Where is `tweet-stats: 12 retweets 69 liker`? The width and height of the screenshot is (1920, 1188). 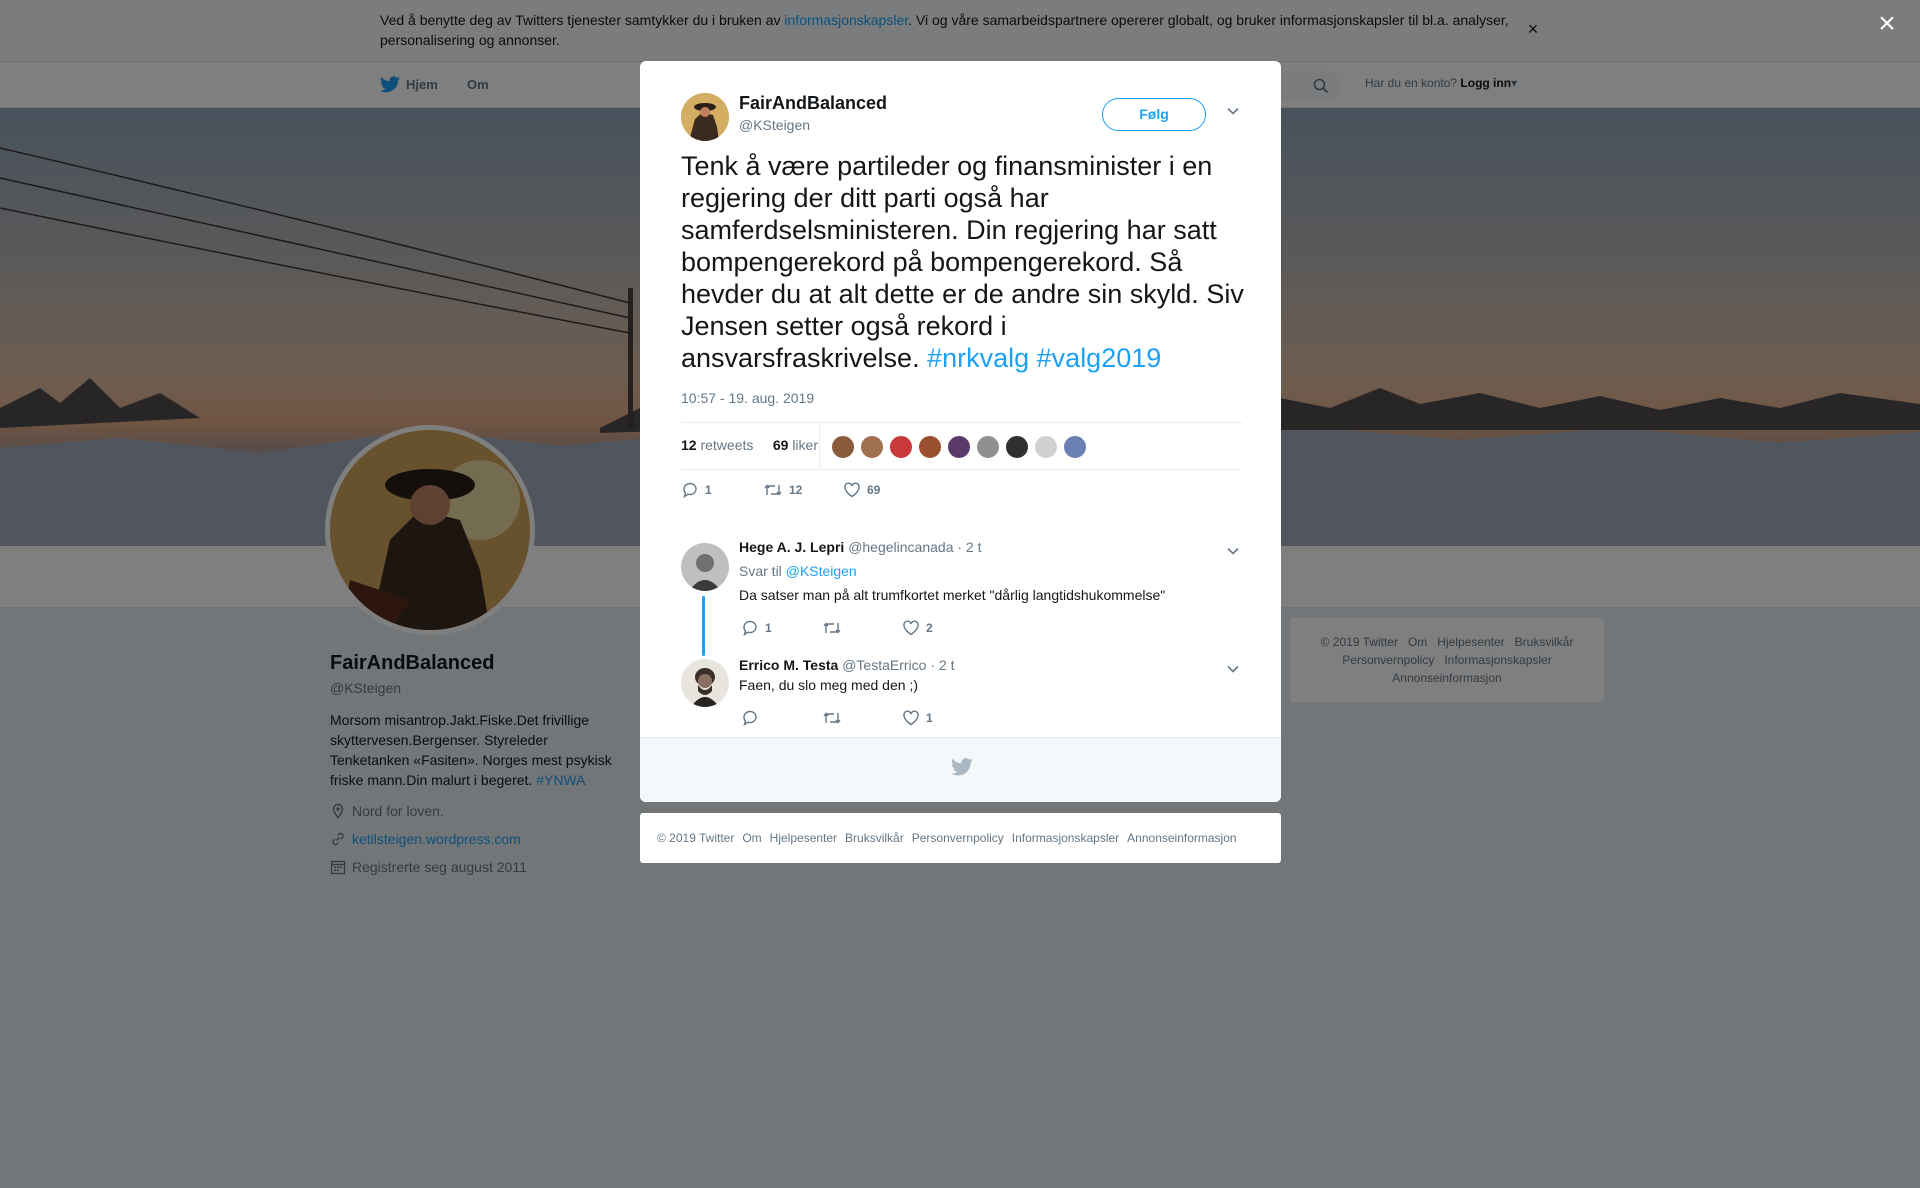
tweet-stats: 12 retweets 69 liker is located at coordinates (961, 446).